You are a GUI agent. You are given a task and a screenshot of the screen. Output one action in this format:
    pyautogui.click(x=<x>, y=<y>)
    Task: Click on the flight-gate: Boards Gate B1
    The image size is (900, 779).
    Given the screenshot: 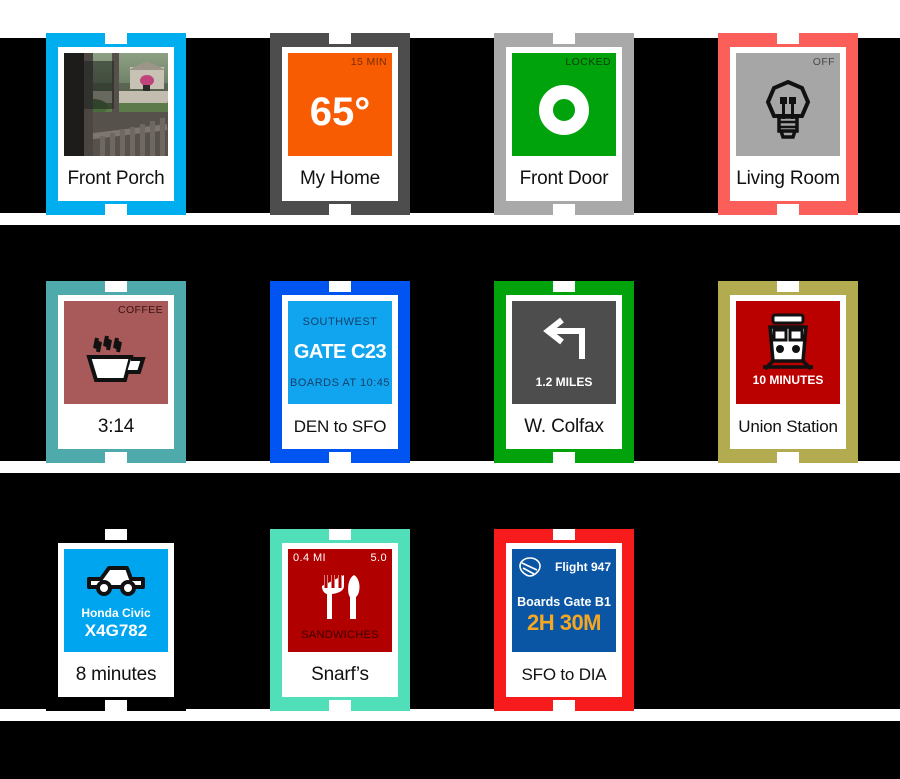 What is the action you would take?
    pyautogui.click(x=564, y=602)
    